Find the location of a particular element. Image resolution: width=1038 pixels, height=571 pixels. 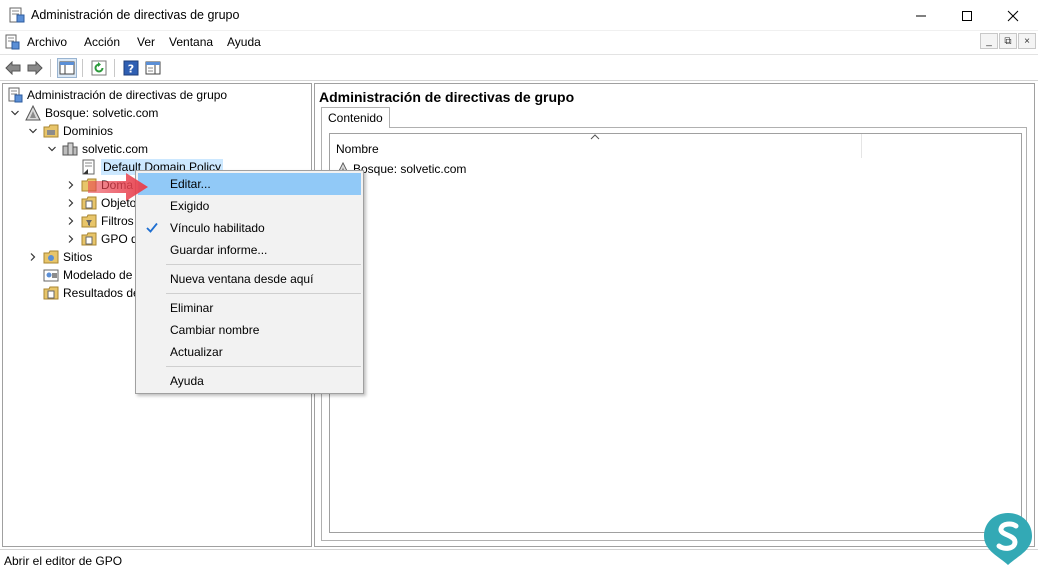

menu-ventana: Ventana is located at coordinates (191, 42).